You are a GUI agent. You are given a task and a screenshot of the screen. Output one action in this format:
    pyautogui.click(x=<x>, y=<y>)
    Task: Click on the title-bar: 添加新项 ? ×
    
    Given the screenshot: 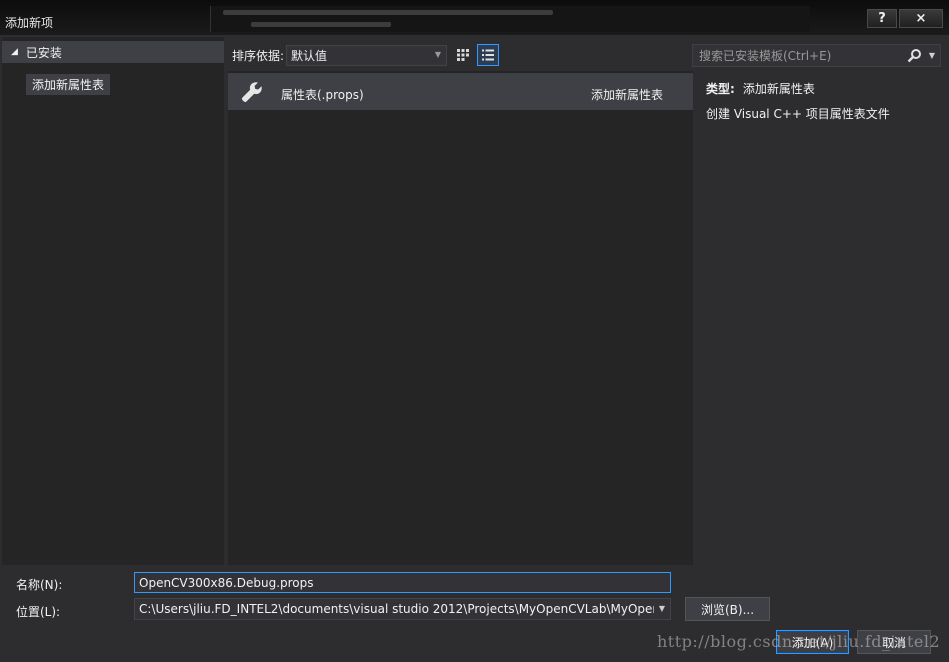 What is the action you would take?
    pyautogui.click(x=474, y=17)
    